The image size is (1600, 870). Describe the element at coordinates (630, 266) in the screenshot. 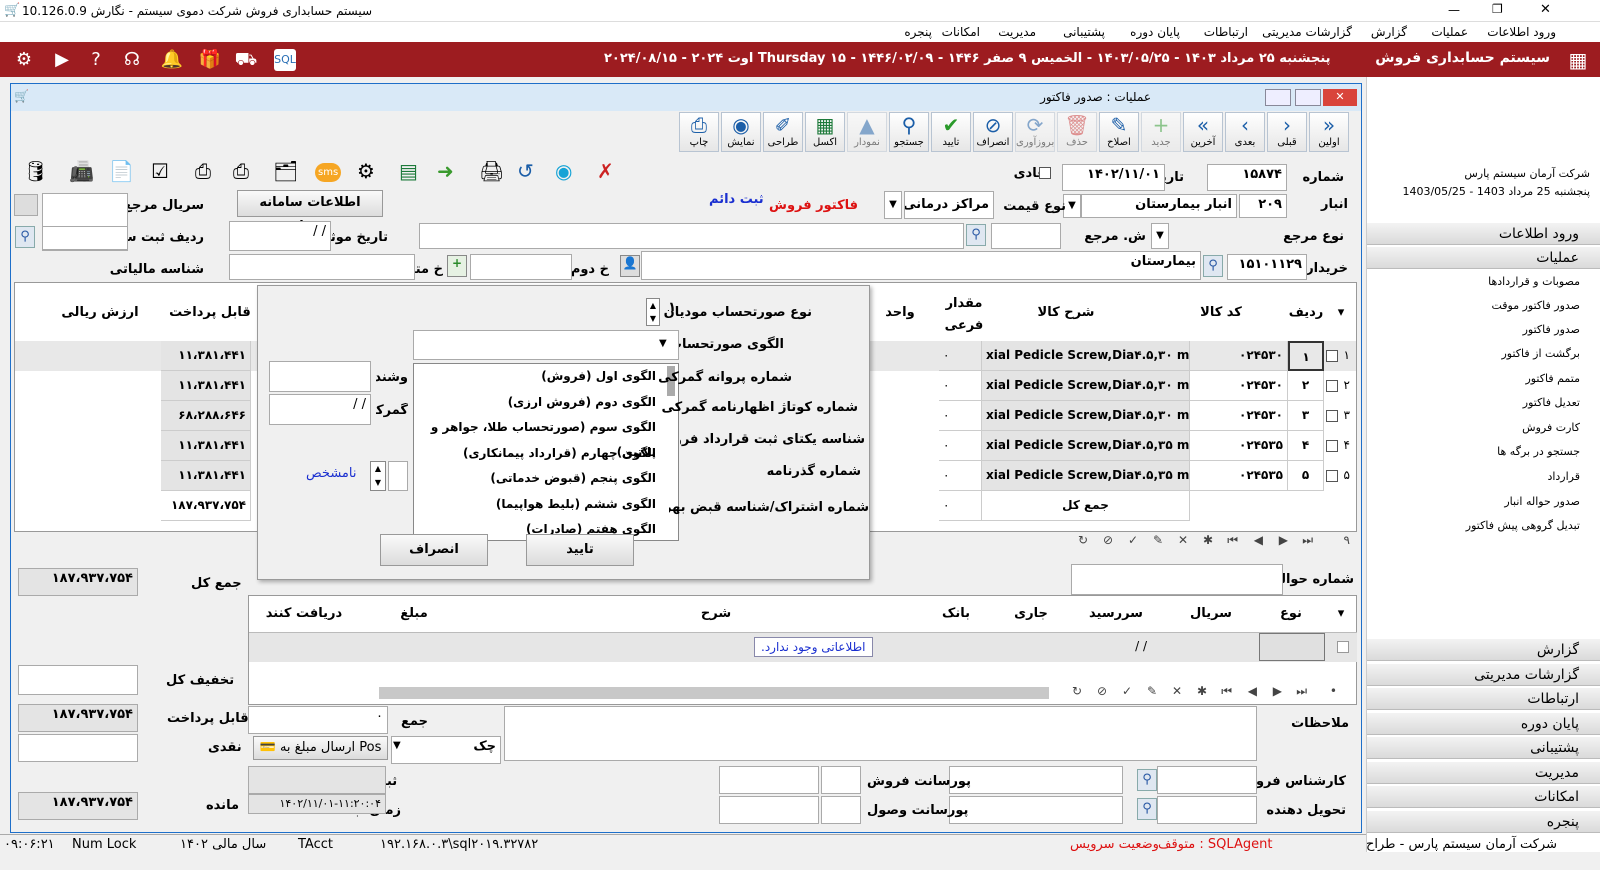

I see `person-icon: 👤` at that location.